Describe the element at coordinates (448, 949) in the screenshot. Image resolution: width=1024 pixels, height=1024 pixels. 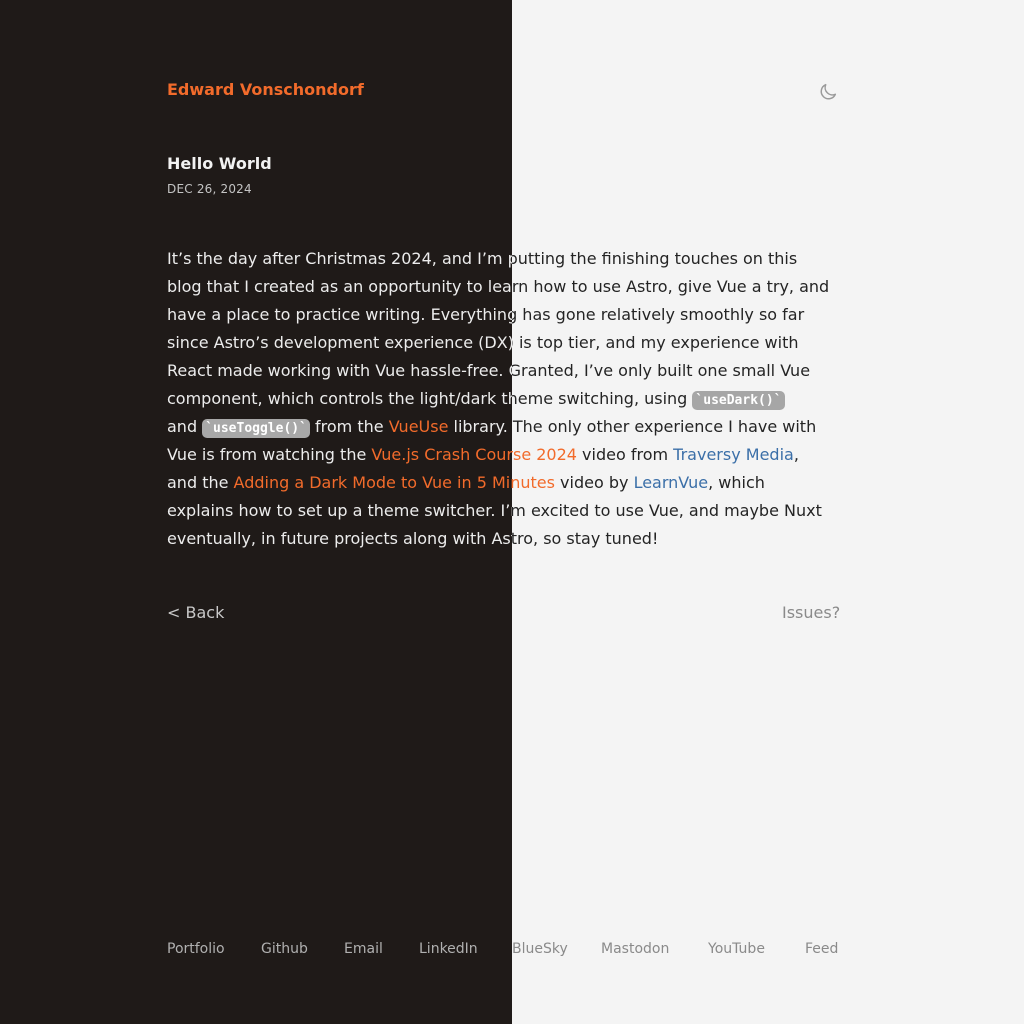
I see `footer-link-linkedin: LinkedIn` at that location.